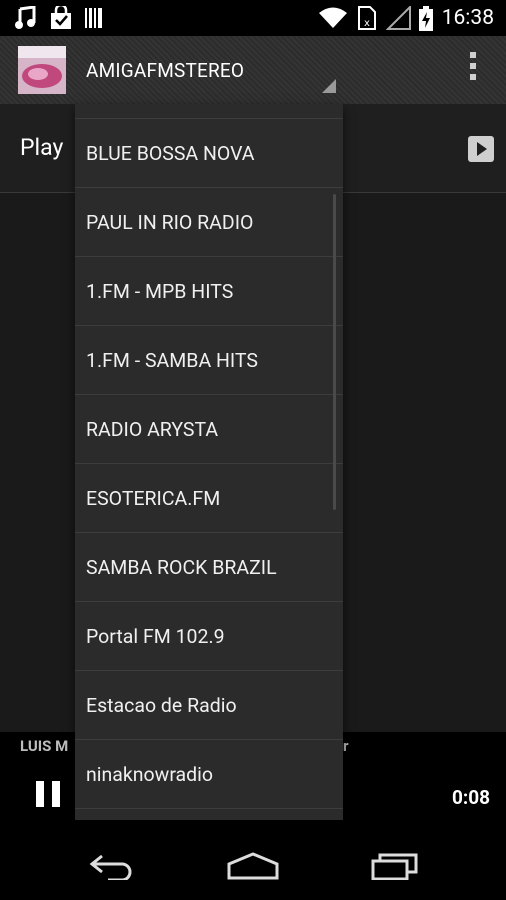 The width and height of the screenshot is (506, 900). I want to click on list-item: Portal FM 102.9, so click(209, 636).